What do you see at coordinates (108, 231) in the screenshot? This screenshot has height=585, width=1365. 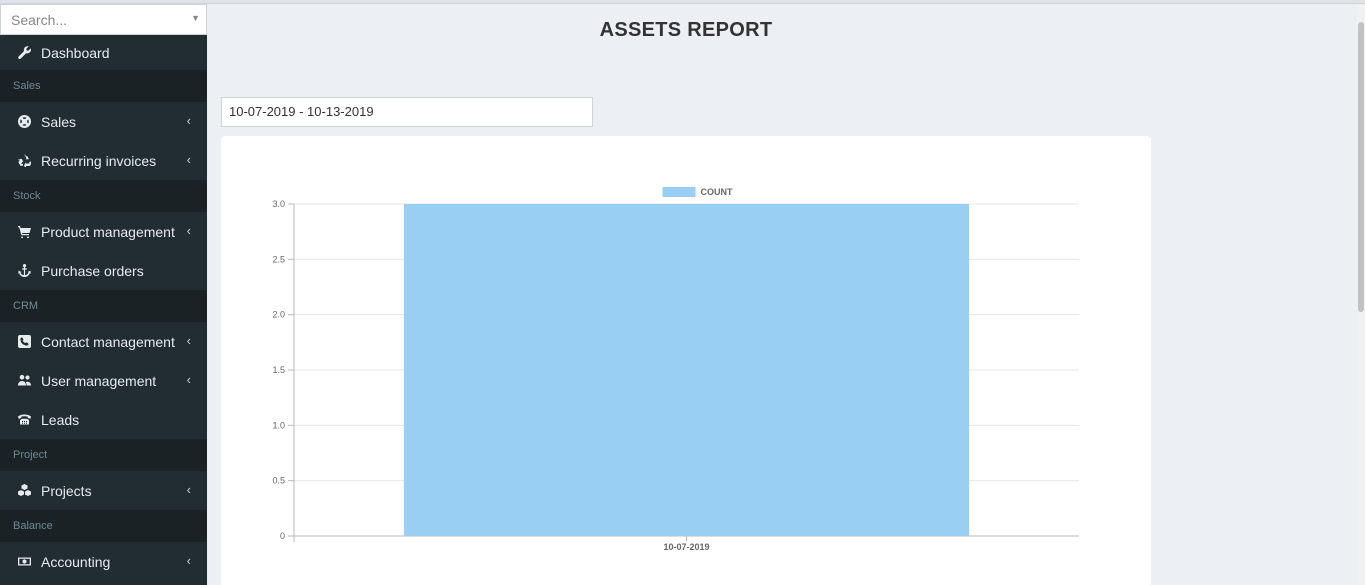 I see `sidebar-item-label: Product management` at bounding box center [108, 231].